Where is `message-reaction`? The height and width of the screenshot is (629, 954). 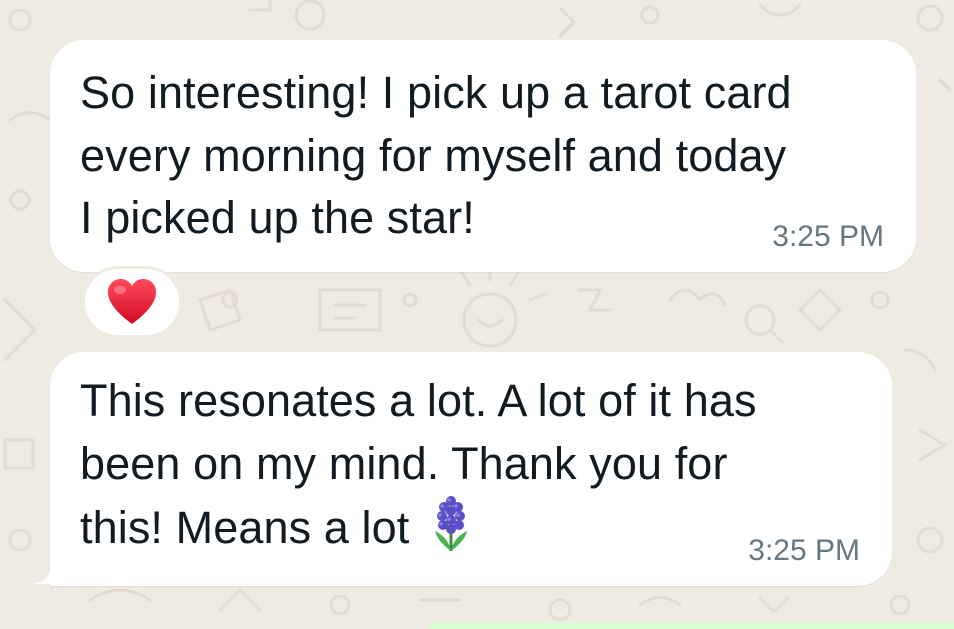
message-reaction is located at coordinates (132, 302).